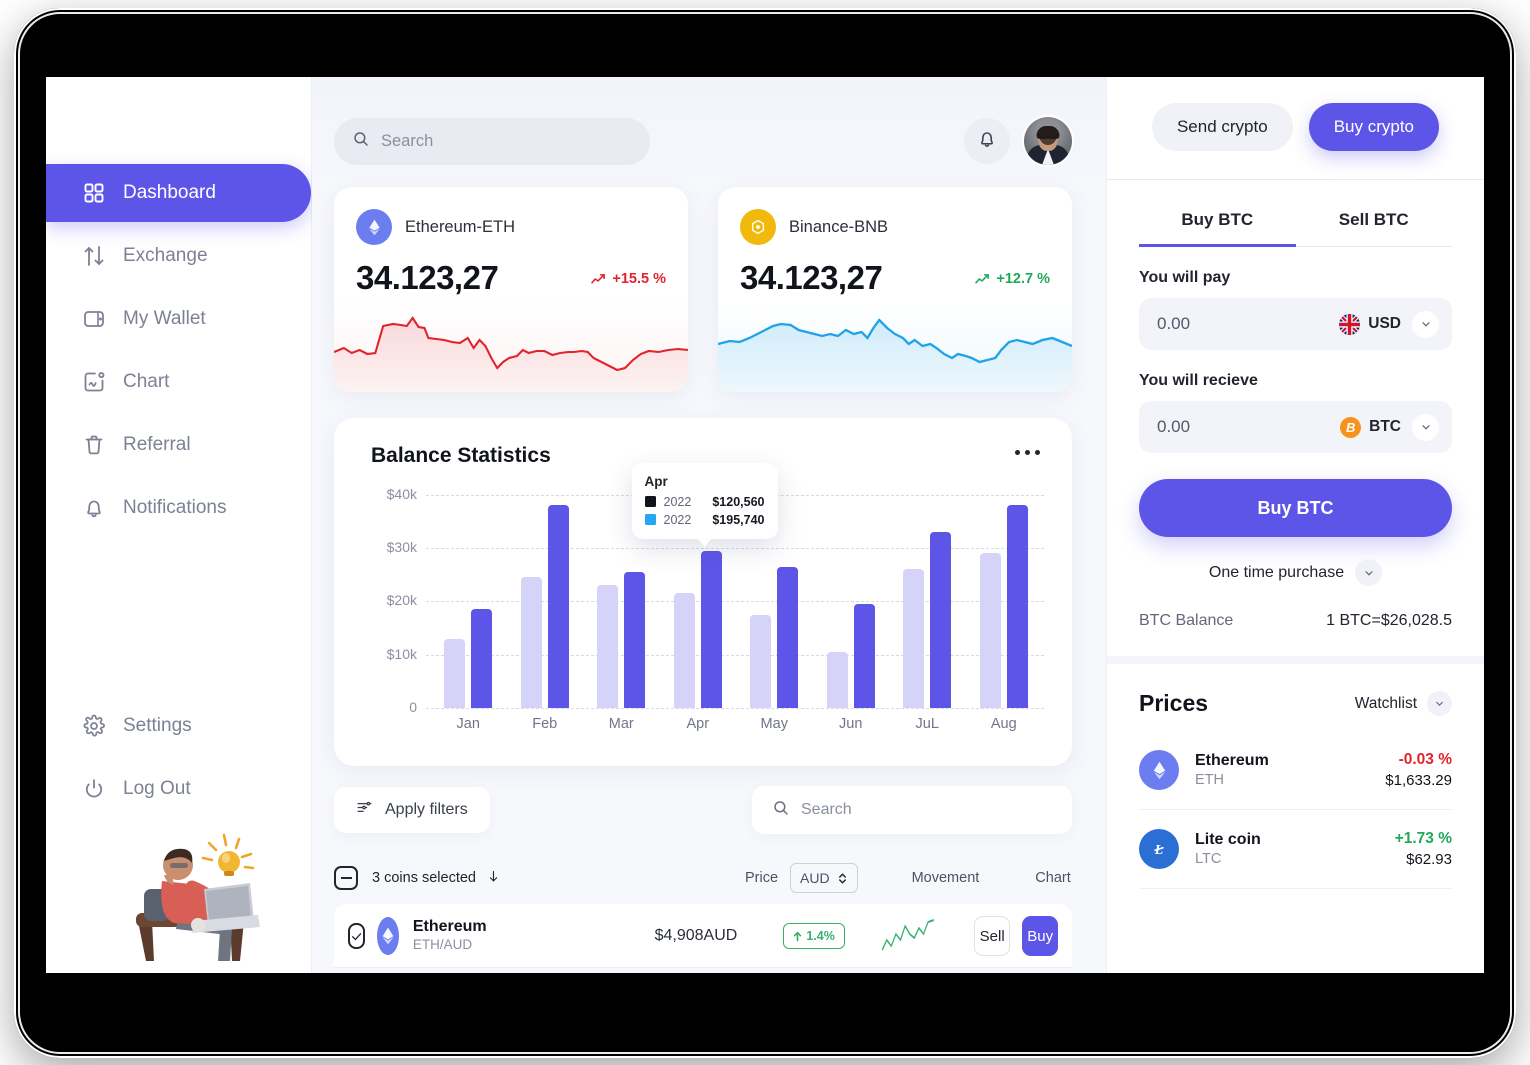 The height and width of the screenshot is (1065, 1530). What do you see at coordinates (1350, 324) in the screenshot?
I see `uk-flag-icon` at bounding box center [1350, 324].